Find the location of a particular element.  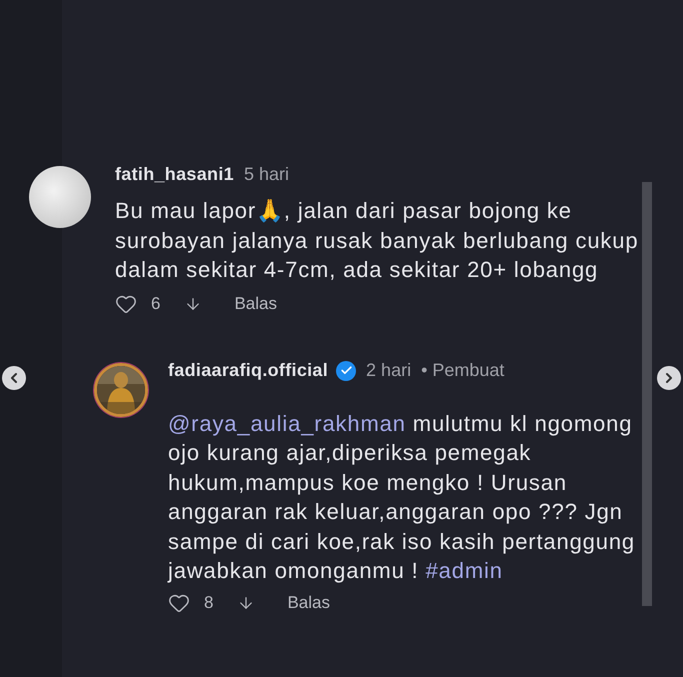

comment-time: 2 hari is located at coordinates (389, 370).